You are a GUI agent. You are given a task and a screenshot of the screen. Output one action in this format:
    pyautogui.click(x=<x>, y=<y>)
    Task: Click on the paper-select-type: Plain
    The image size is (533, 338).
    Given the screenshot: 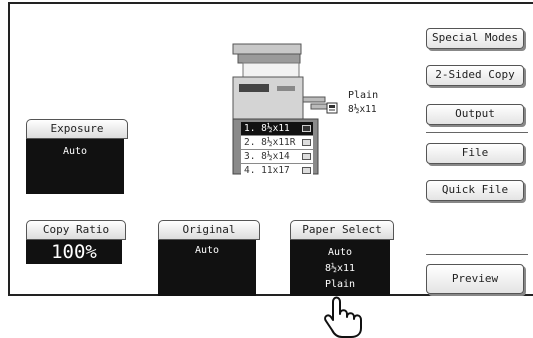 What is the action you would take?
    pyautogui.click(x=340, y=284)
    